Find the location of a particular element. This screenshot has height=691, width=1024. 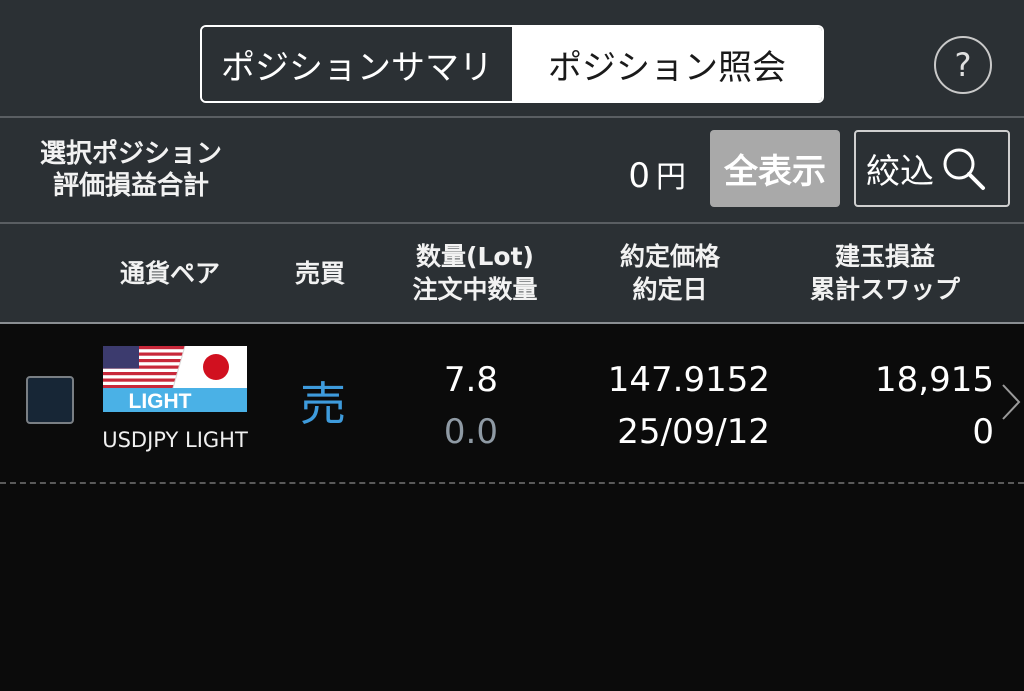

col-pending-qty-label: 注文中数量 is located at coordinates (475, 289).